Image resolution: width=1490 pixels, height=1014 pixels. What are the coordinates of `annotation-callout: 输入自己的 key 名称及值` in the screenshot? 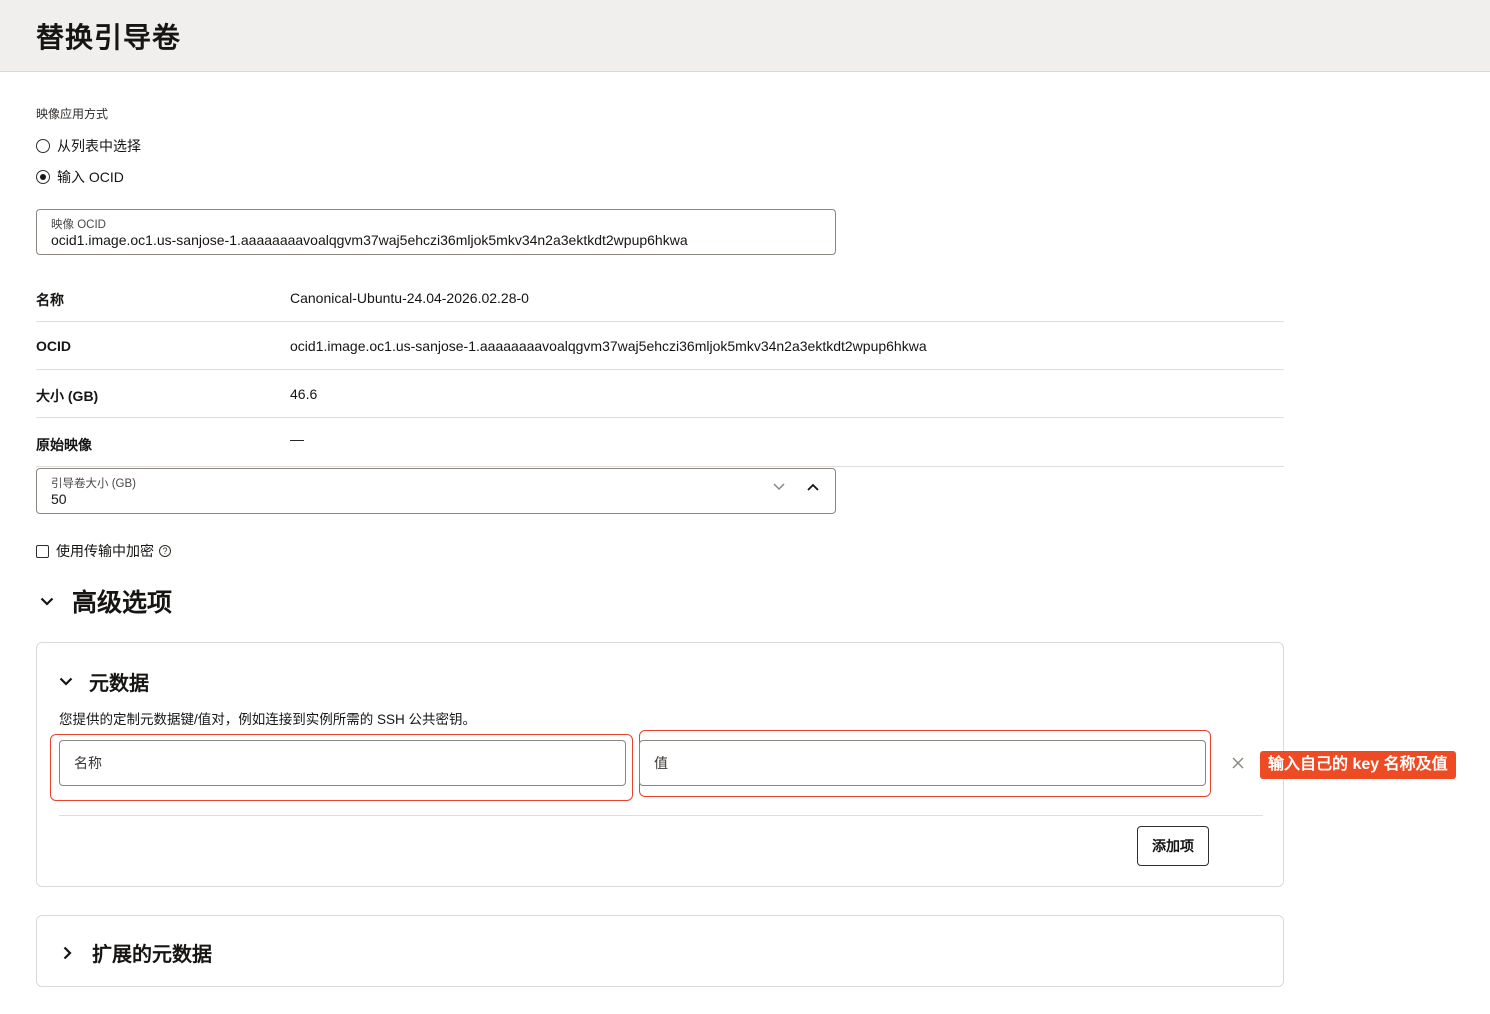 It's located at (1358, 765).